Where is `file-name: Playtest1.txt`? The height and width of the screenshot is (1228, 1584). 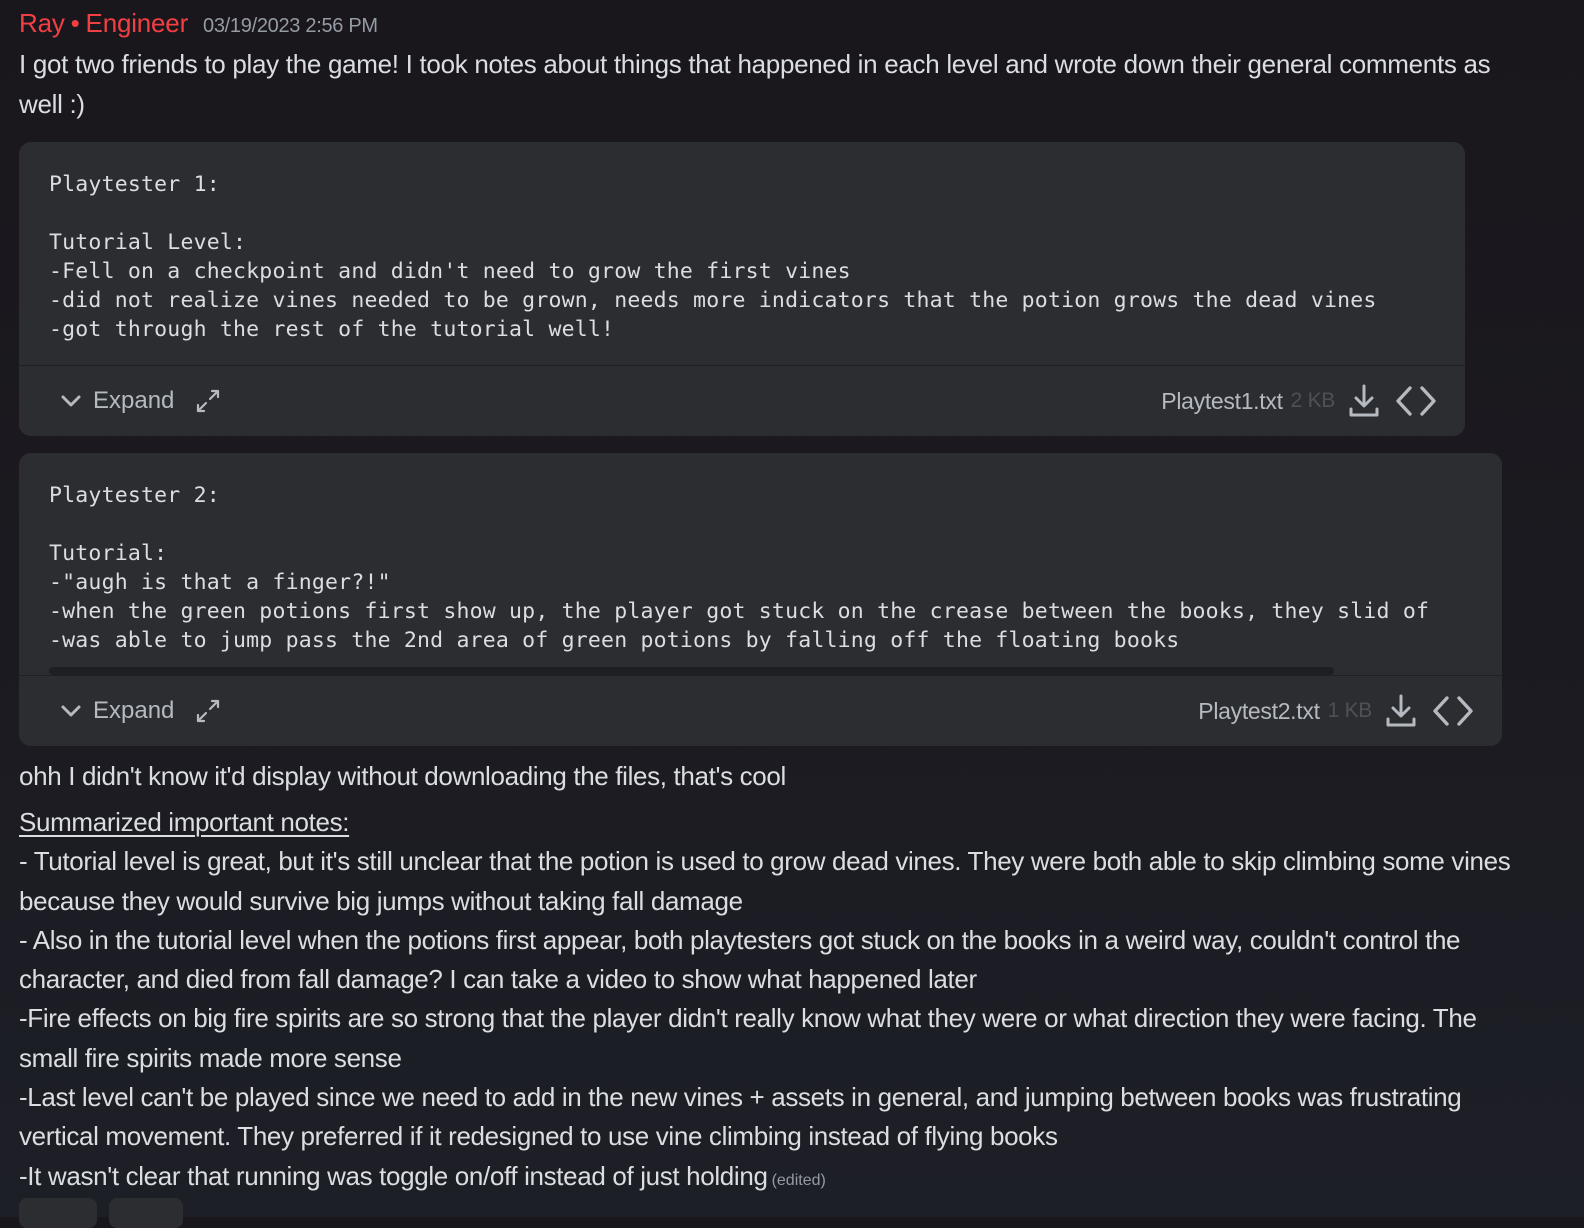
file-name: Playtest1.txt is located at coordinates (1222, 401).